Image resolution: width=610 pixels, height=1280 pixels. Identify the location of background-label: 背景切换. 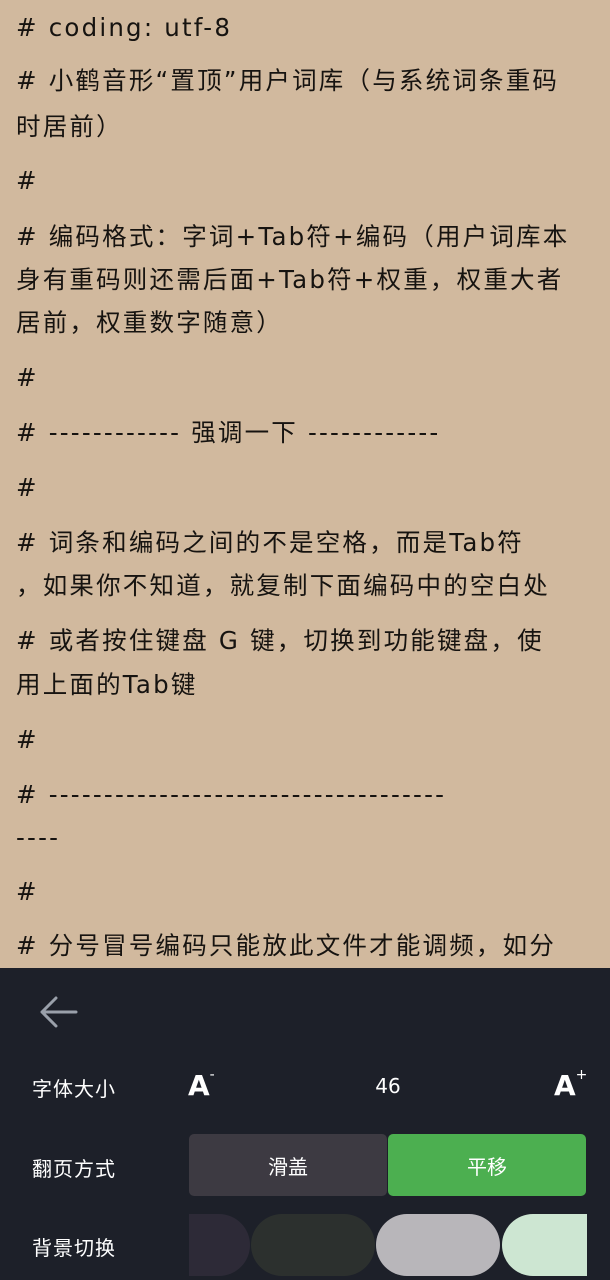
(74, 1248).